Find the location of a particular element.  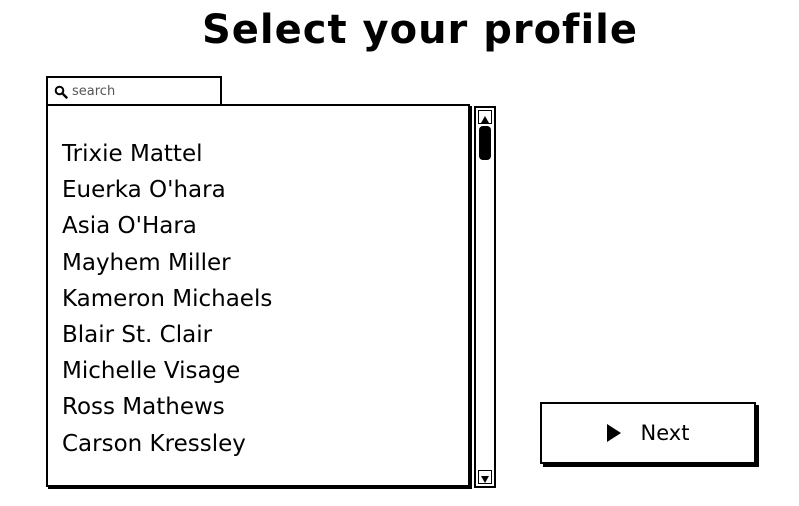

arrow-up-icon is located at coordinates (485, 117).